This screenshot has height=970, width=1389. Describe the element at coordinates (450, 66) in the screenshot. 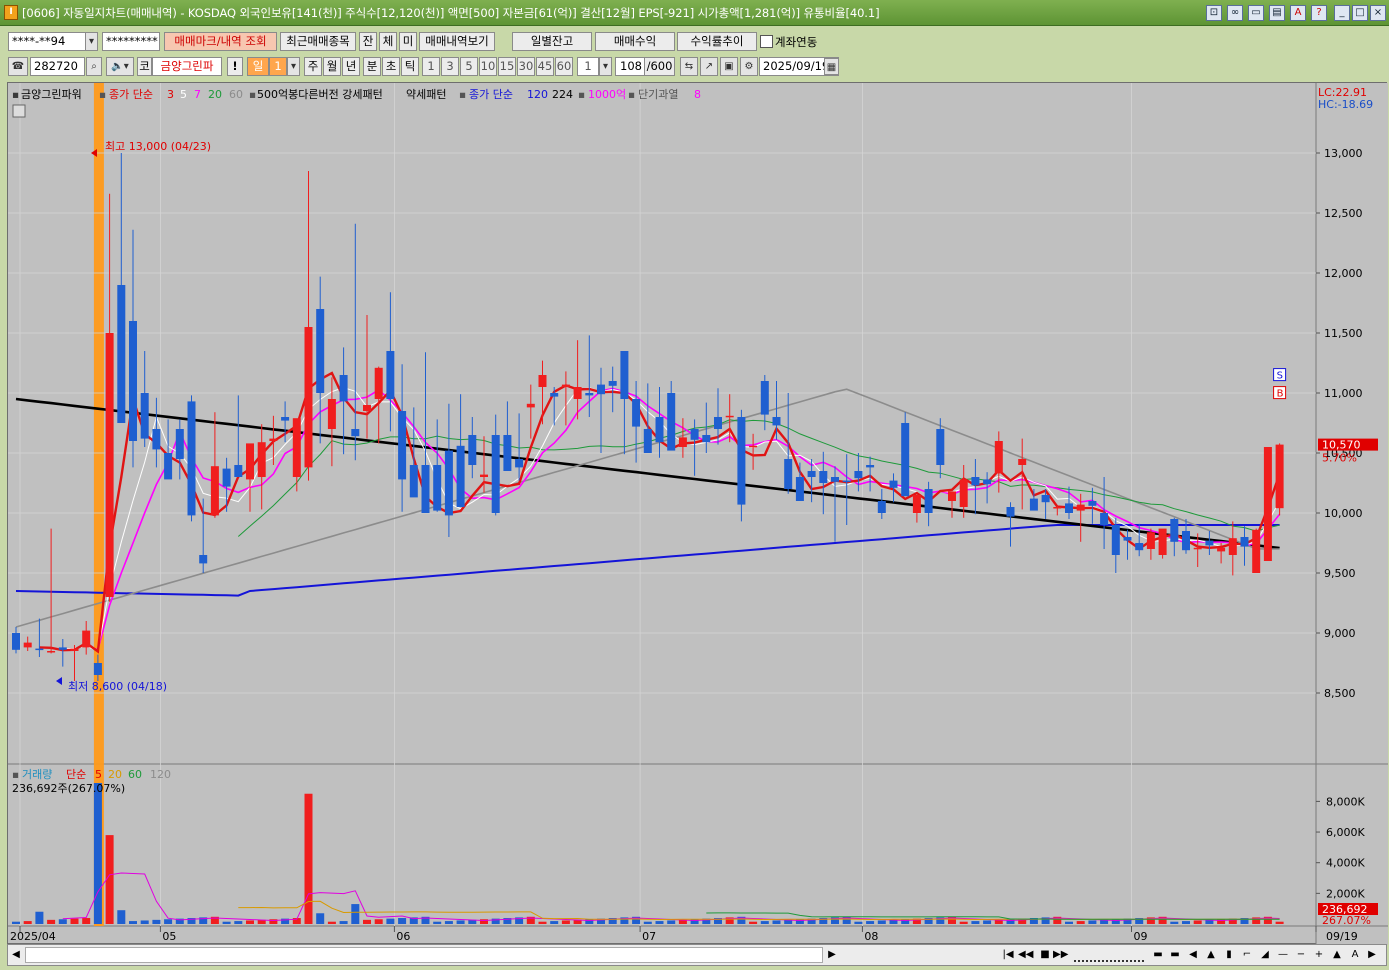

I see `minute-3-button: 3` at that location.